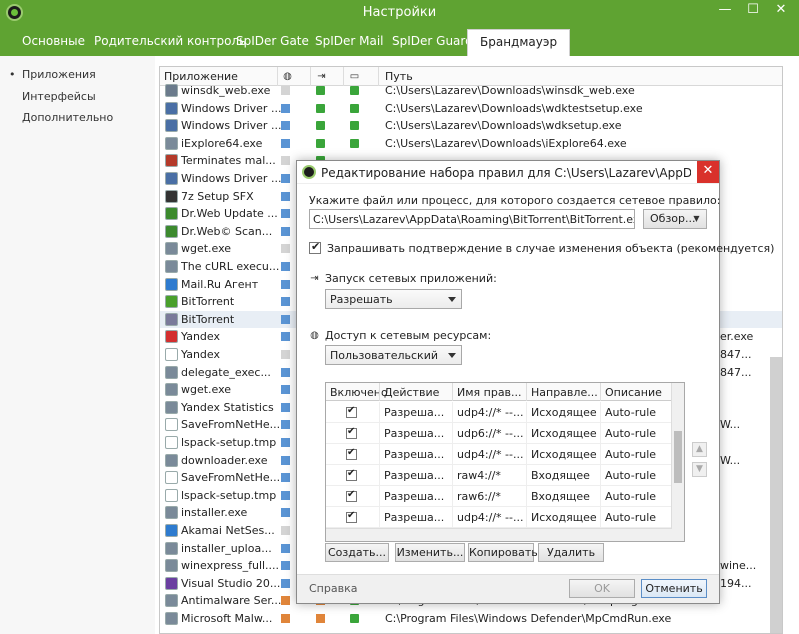 The height and width of the screenshot is (634, 799). I want to click on launch-select: Разрешать, so click(393, 299).